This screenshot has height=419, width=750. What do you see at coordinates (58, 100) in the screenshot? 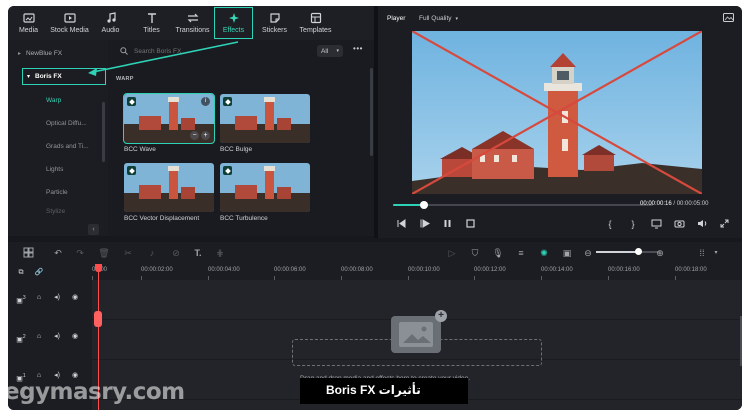
I see `sidebar-subitem-warp: Warp` at bounding box center [58, 100].